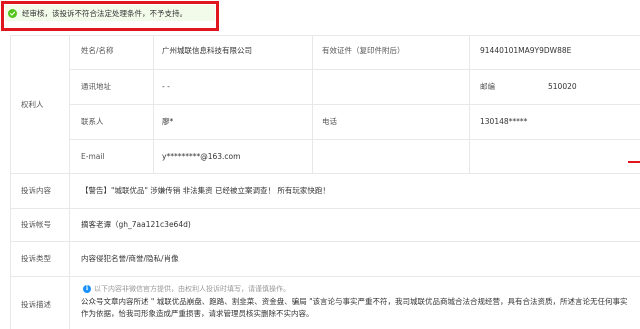 The width and height of the screenshot is (640, 329). What do you see at coordinates (205, 190) in the screenshot?
I see `complaint-content-value: 【警告】"城联优品" 涉嫌传销 非法集资 已经被立案调查！ 所有玩家快跑！` at bounding box center [205, 190].